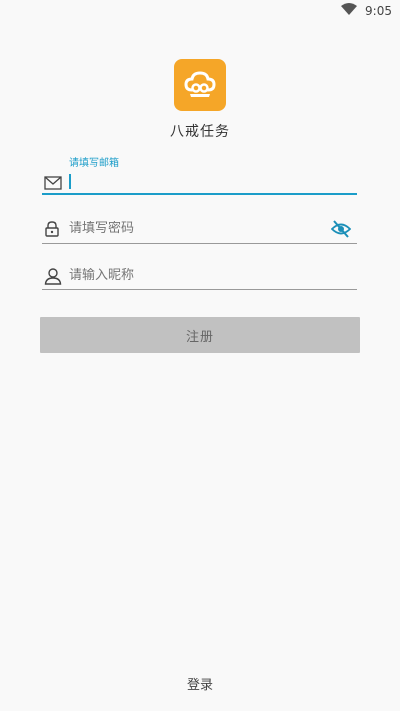 This screenshot has width=400, height=711. I want to click on password-underline, so click(199, 243).